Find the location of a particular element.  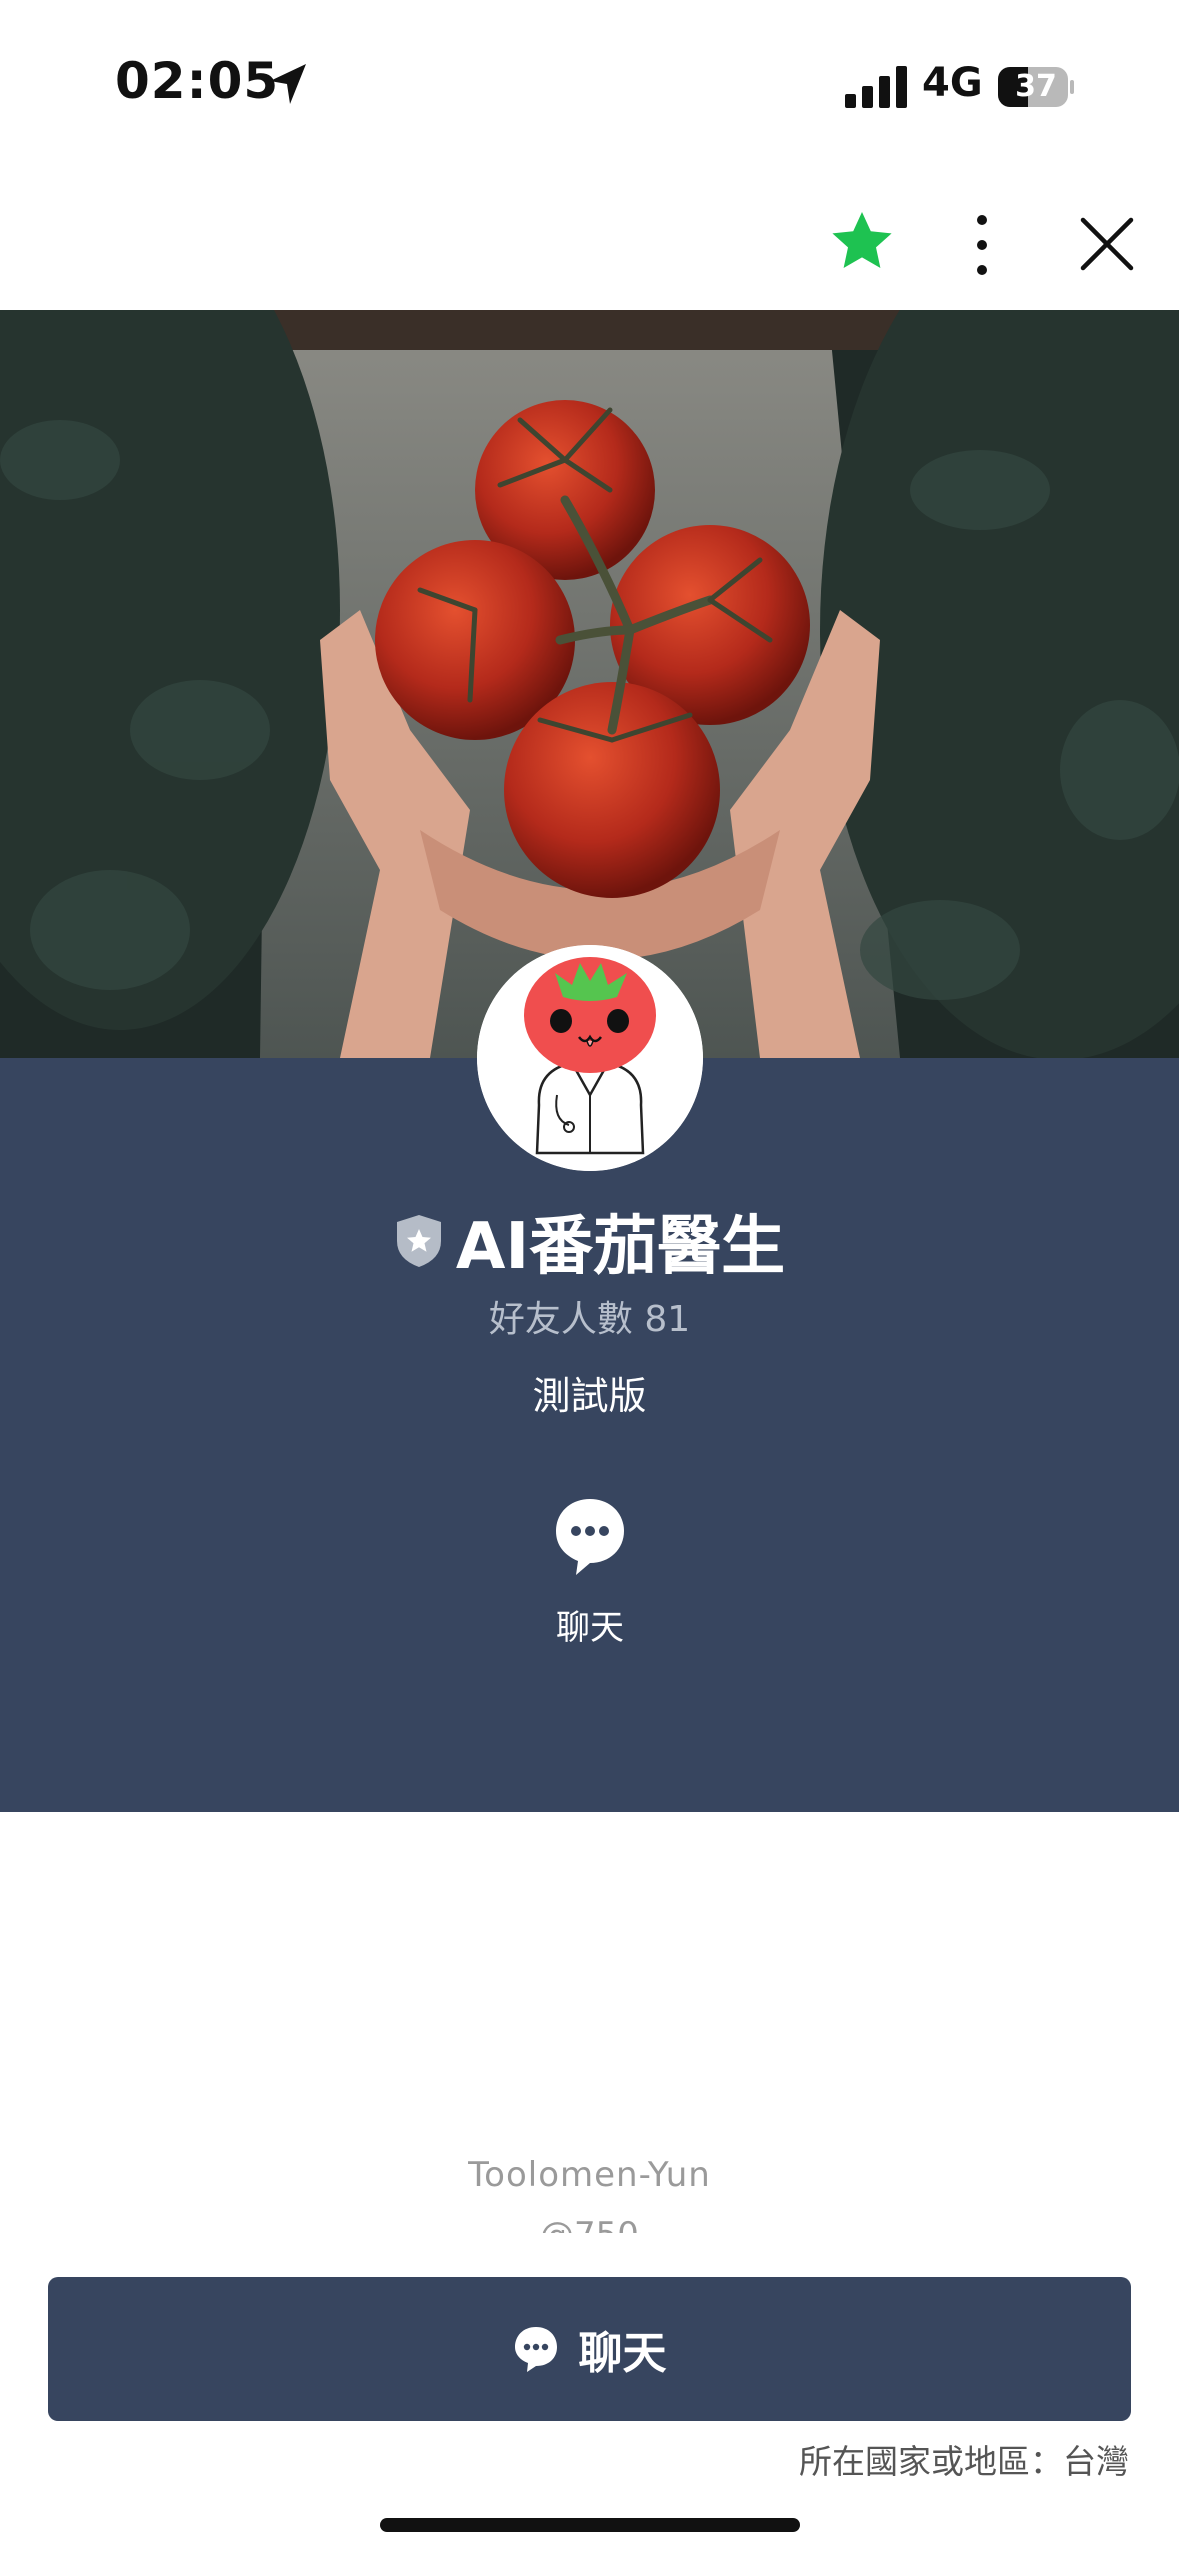

profile-name-row: AI番茄醫生 is located at coordinates (589, 1241).